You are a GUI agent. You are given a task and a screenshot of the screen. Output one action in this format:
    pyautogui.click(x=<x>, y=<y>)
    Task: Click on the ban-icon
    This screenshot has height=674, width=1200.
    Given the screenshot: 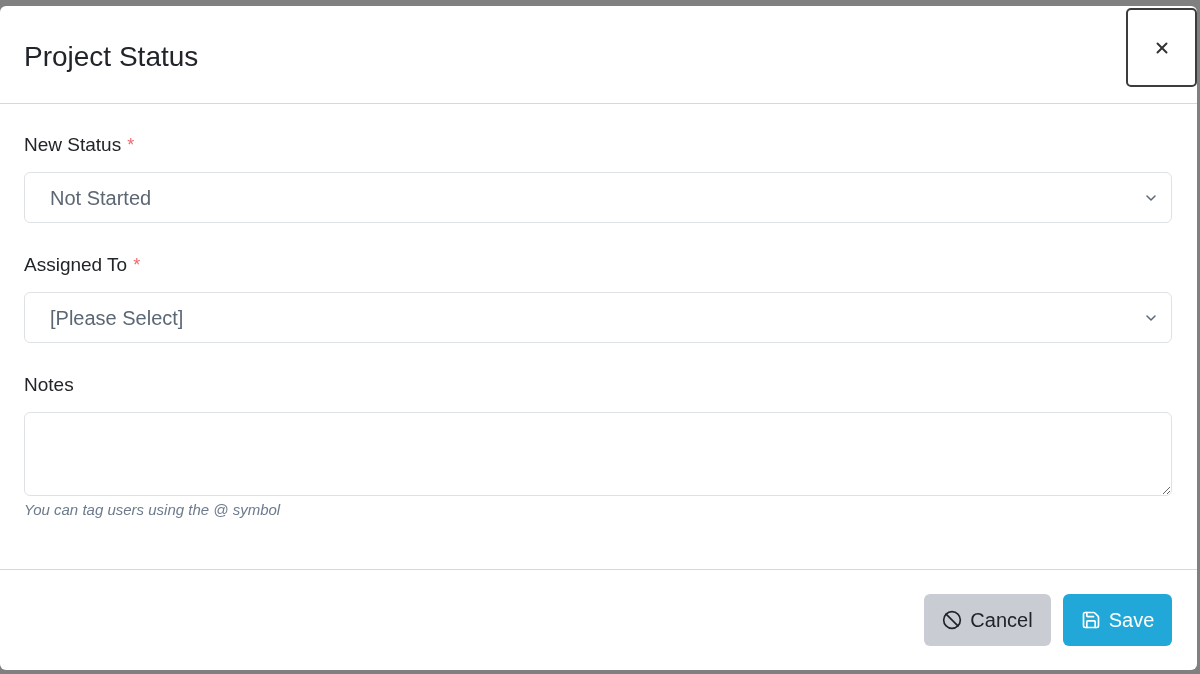 What is the action you would take?
    pyautogui.click(x=952, y=619)
    